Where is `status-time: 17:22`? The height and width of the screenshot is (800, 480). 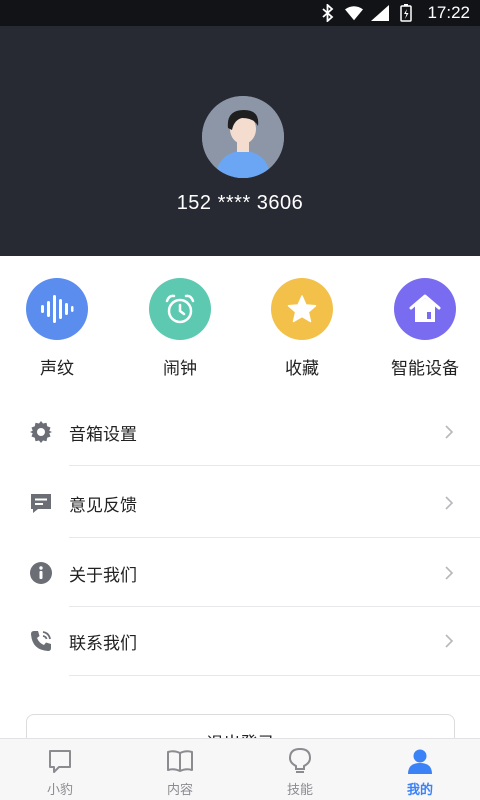
status-time: 17:22 is located at coordinates (448, 12).